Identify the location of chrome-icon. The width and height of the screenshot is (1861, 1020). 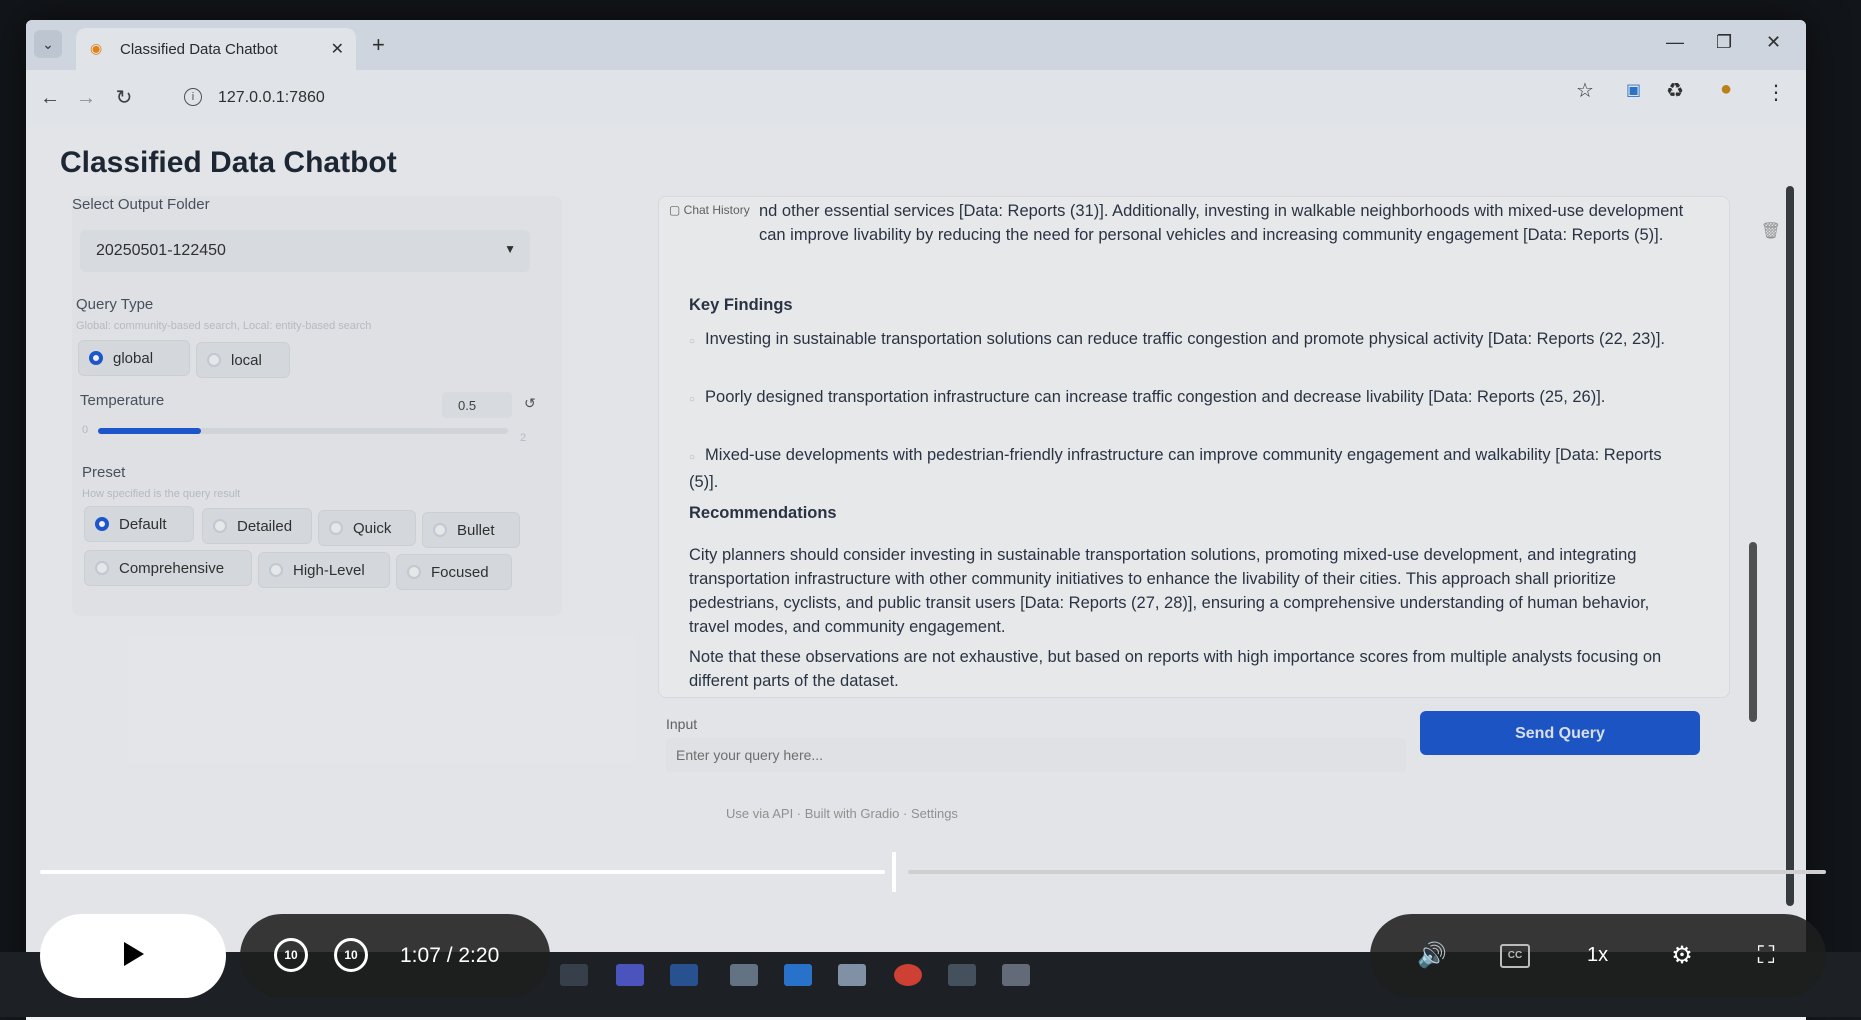
(908, 975).